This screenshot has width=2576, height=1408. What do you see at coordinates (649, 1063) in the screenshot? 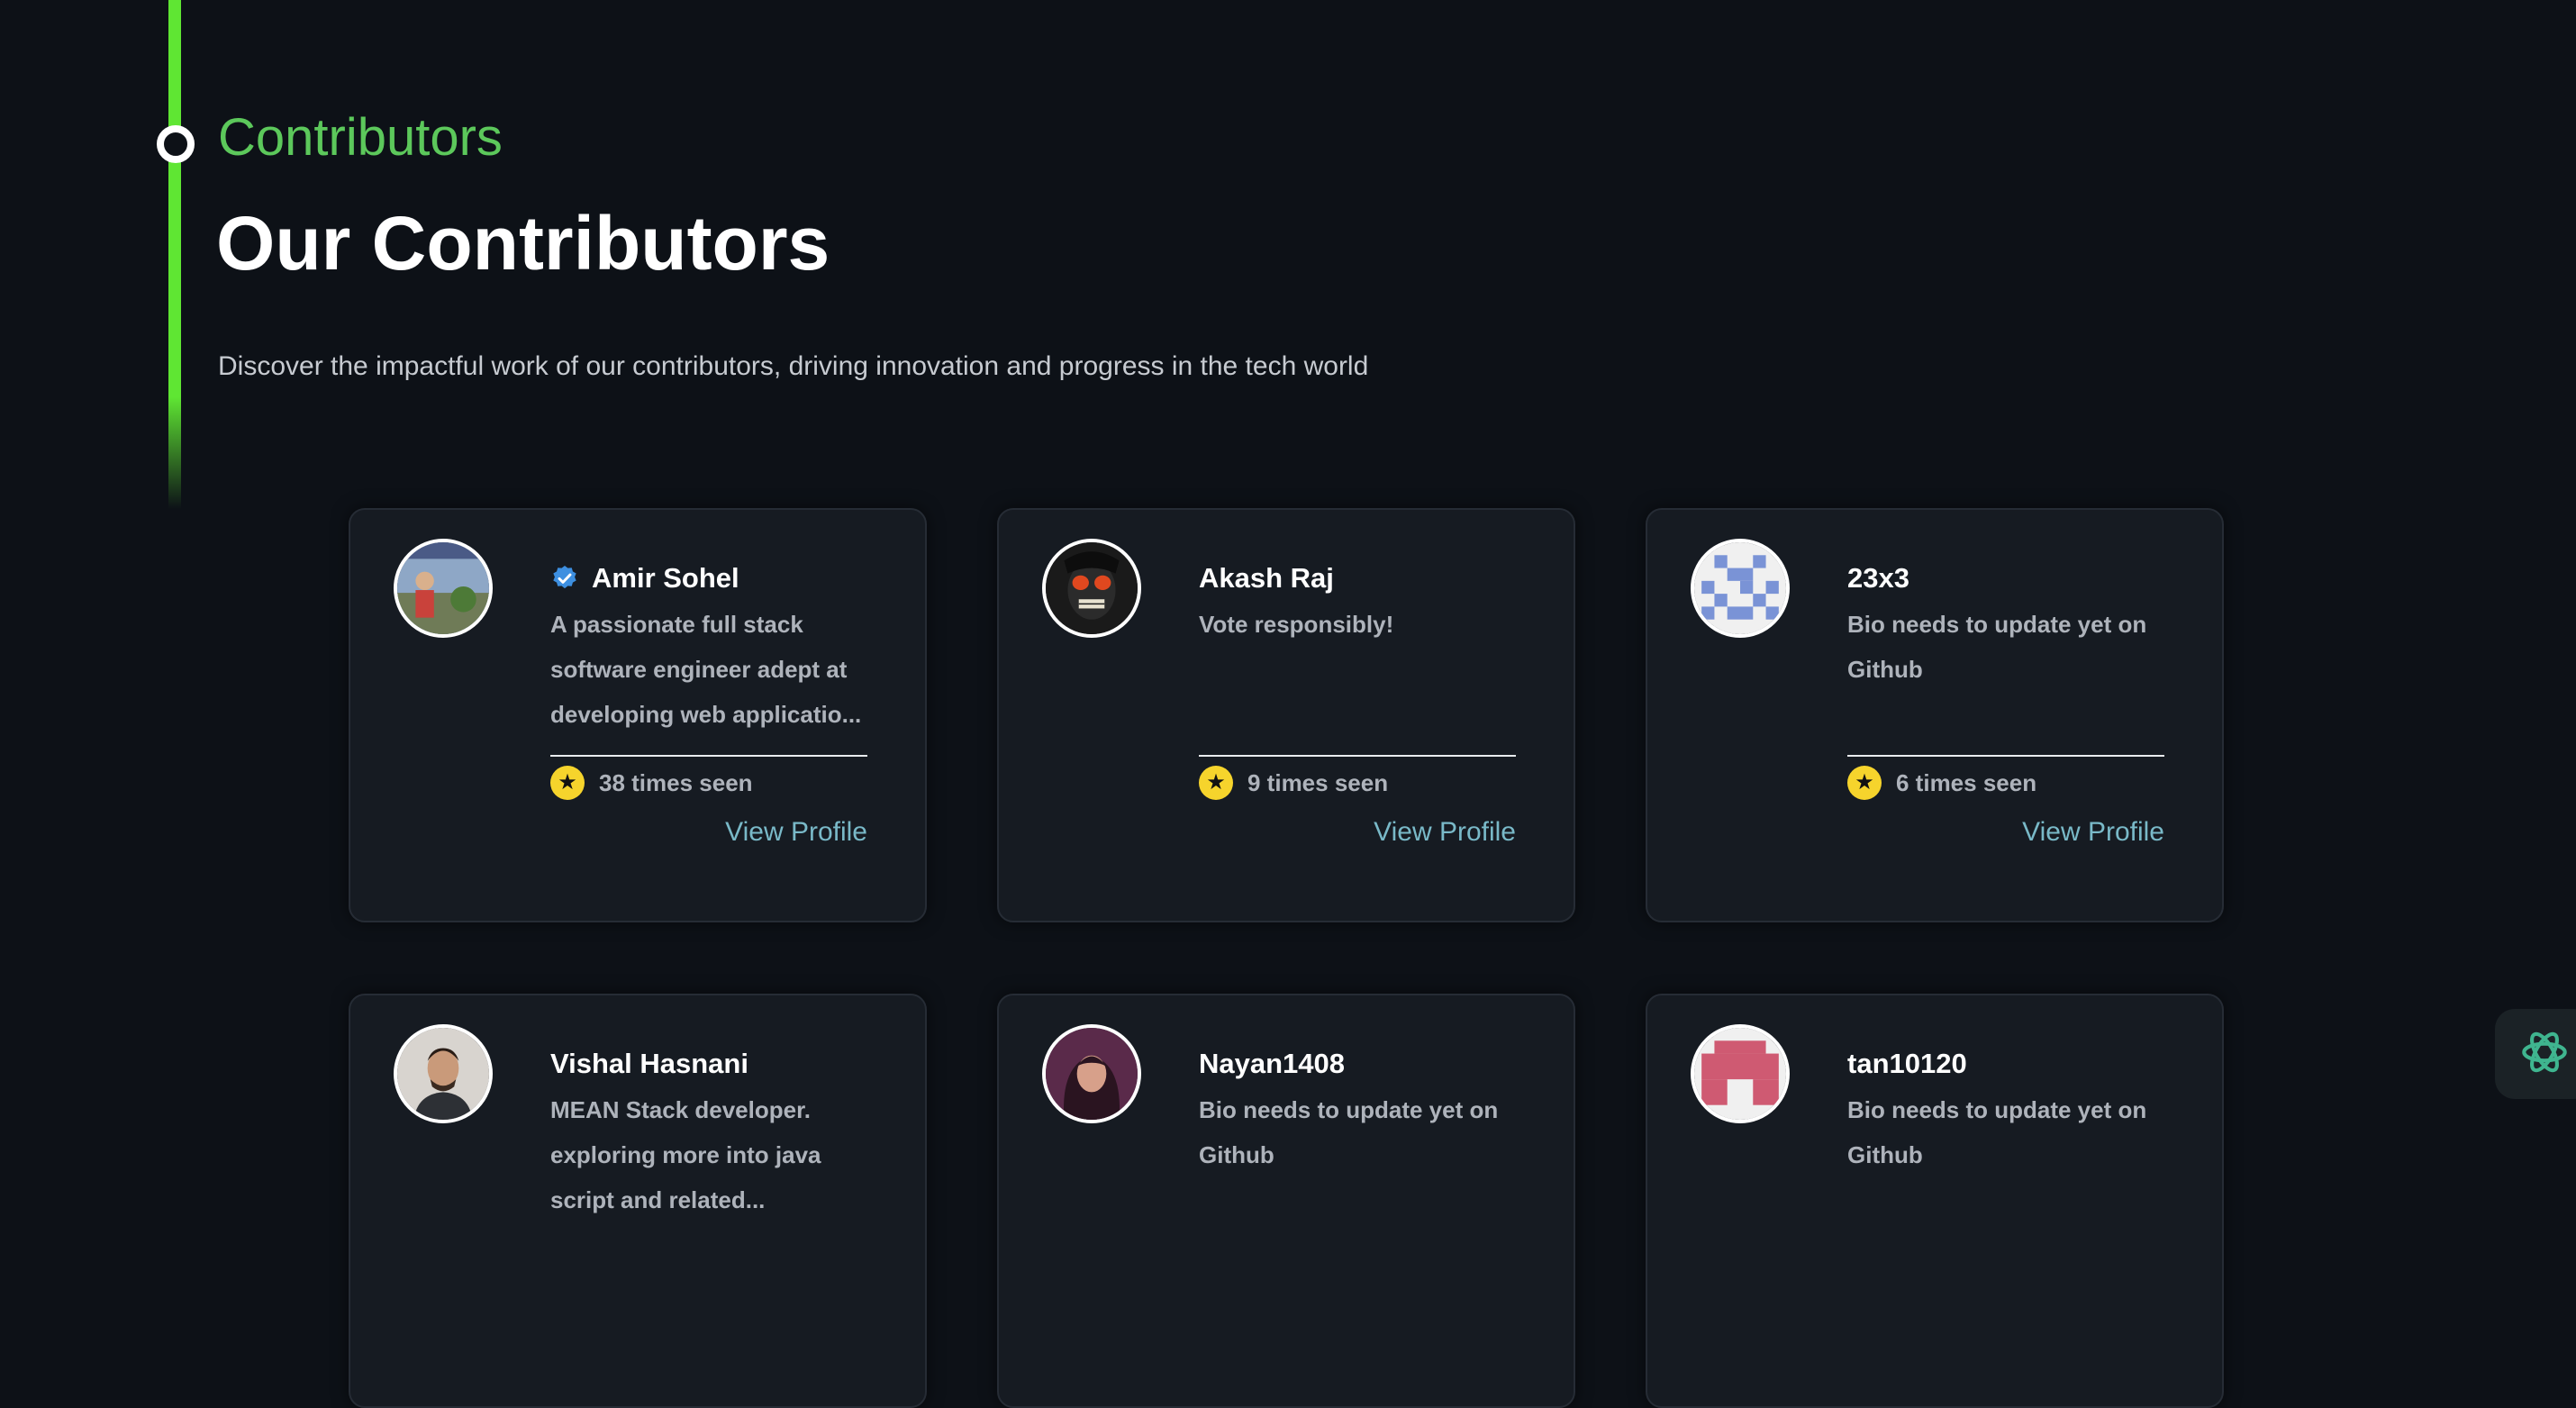
I see `contributor-name: Vishal Hasnani` at bounding box center [649, 1063].